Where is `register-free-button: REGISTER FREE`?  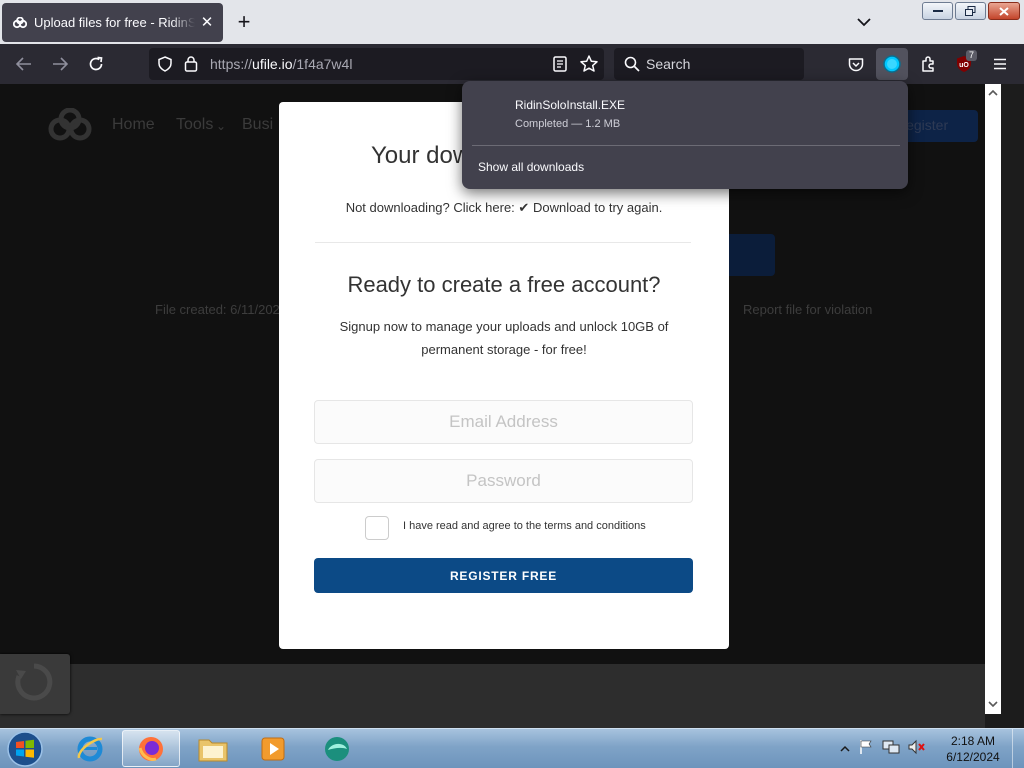 register-free-button: REGISTER FREE is located at coordinates (503, 575).